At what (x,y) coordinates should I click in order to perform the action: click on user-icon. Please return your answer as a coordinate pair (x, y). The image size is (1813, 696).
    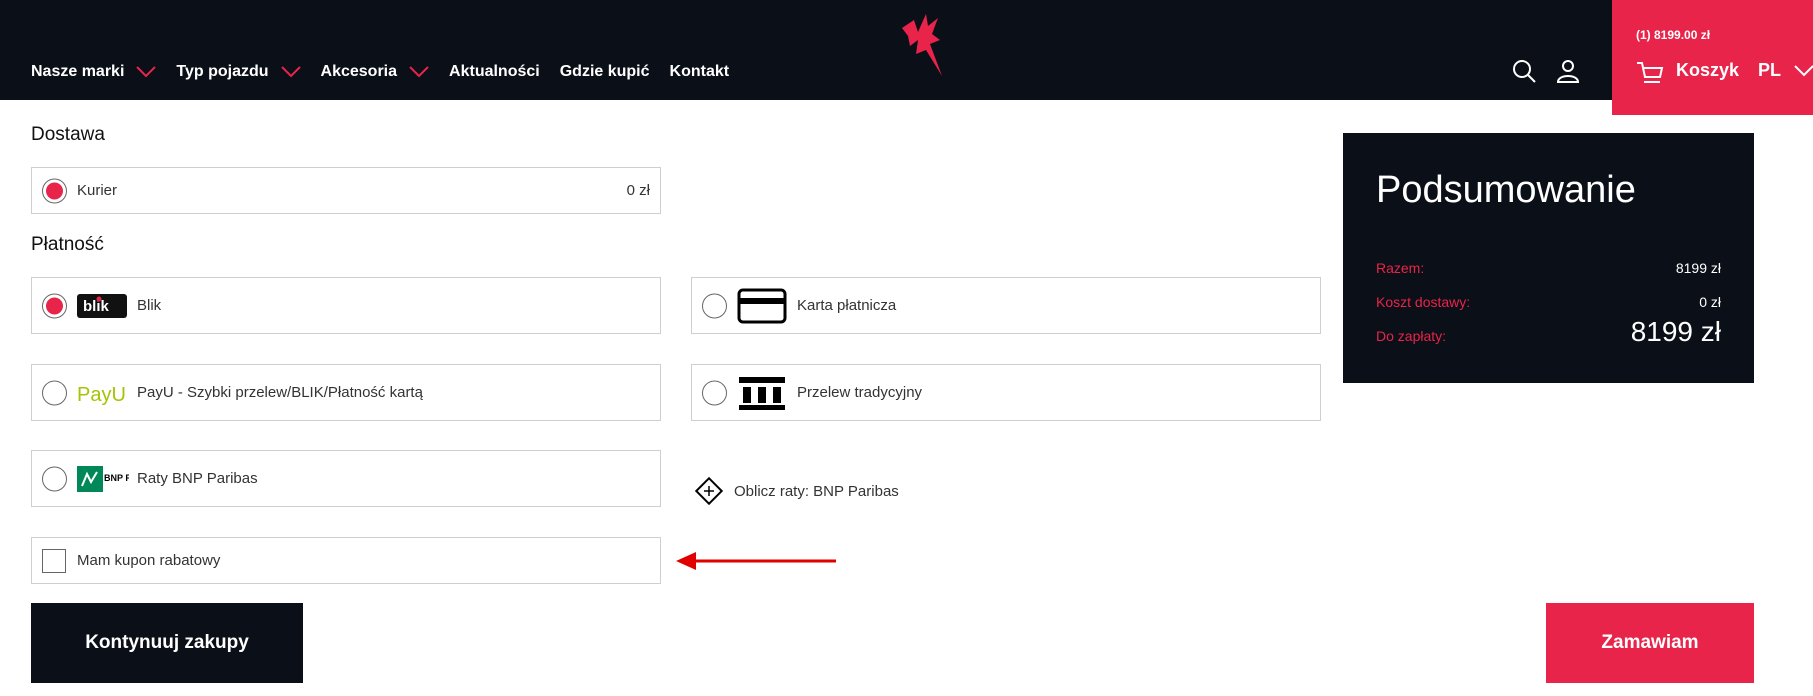
    Looking at the image, I should click on (1568, 71).